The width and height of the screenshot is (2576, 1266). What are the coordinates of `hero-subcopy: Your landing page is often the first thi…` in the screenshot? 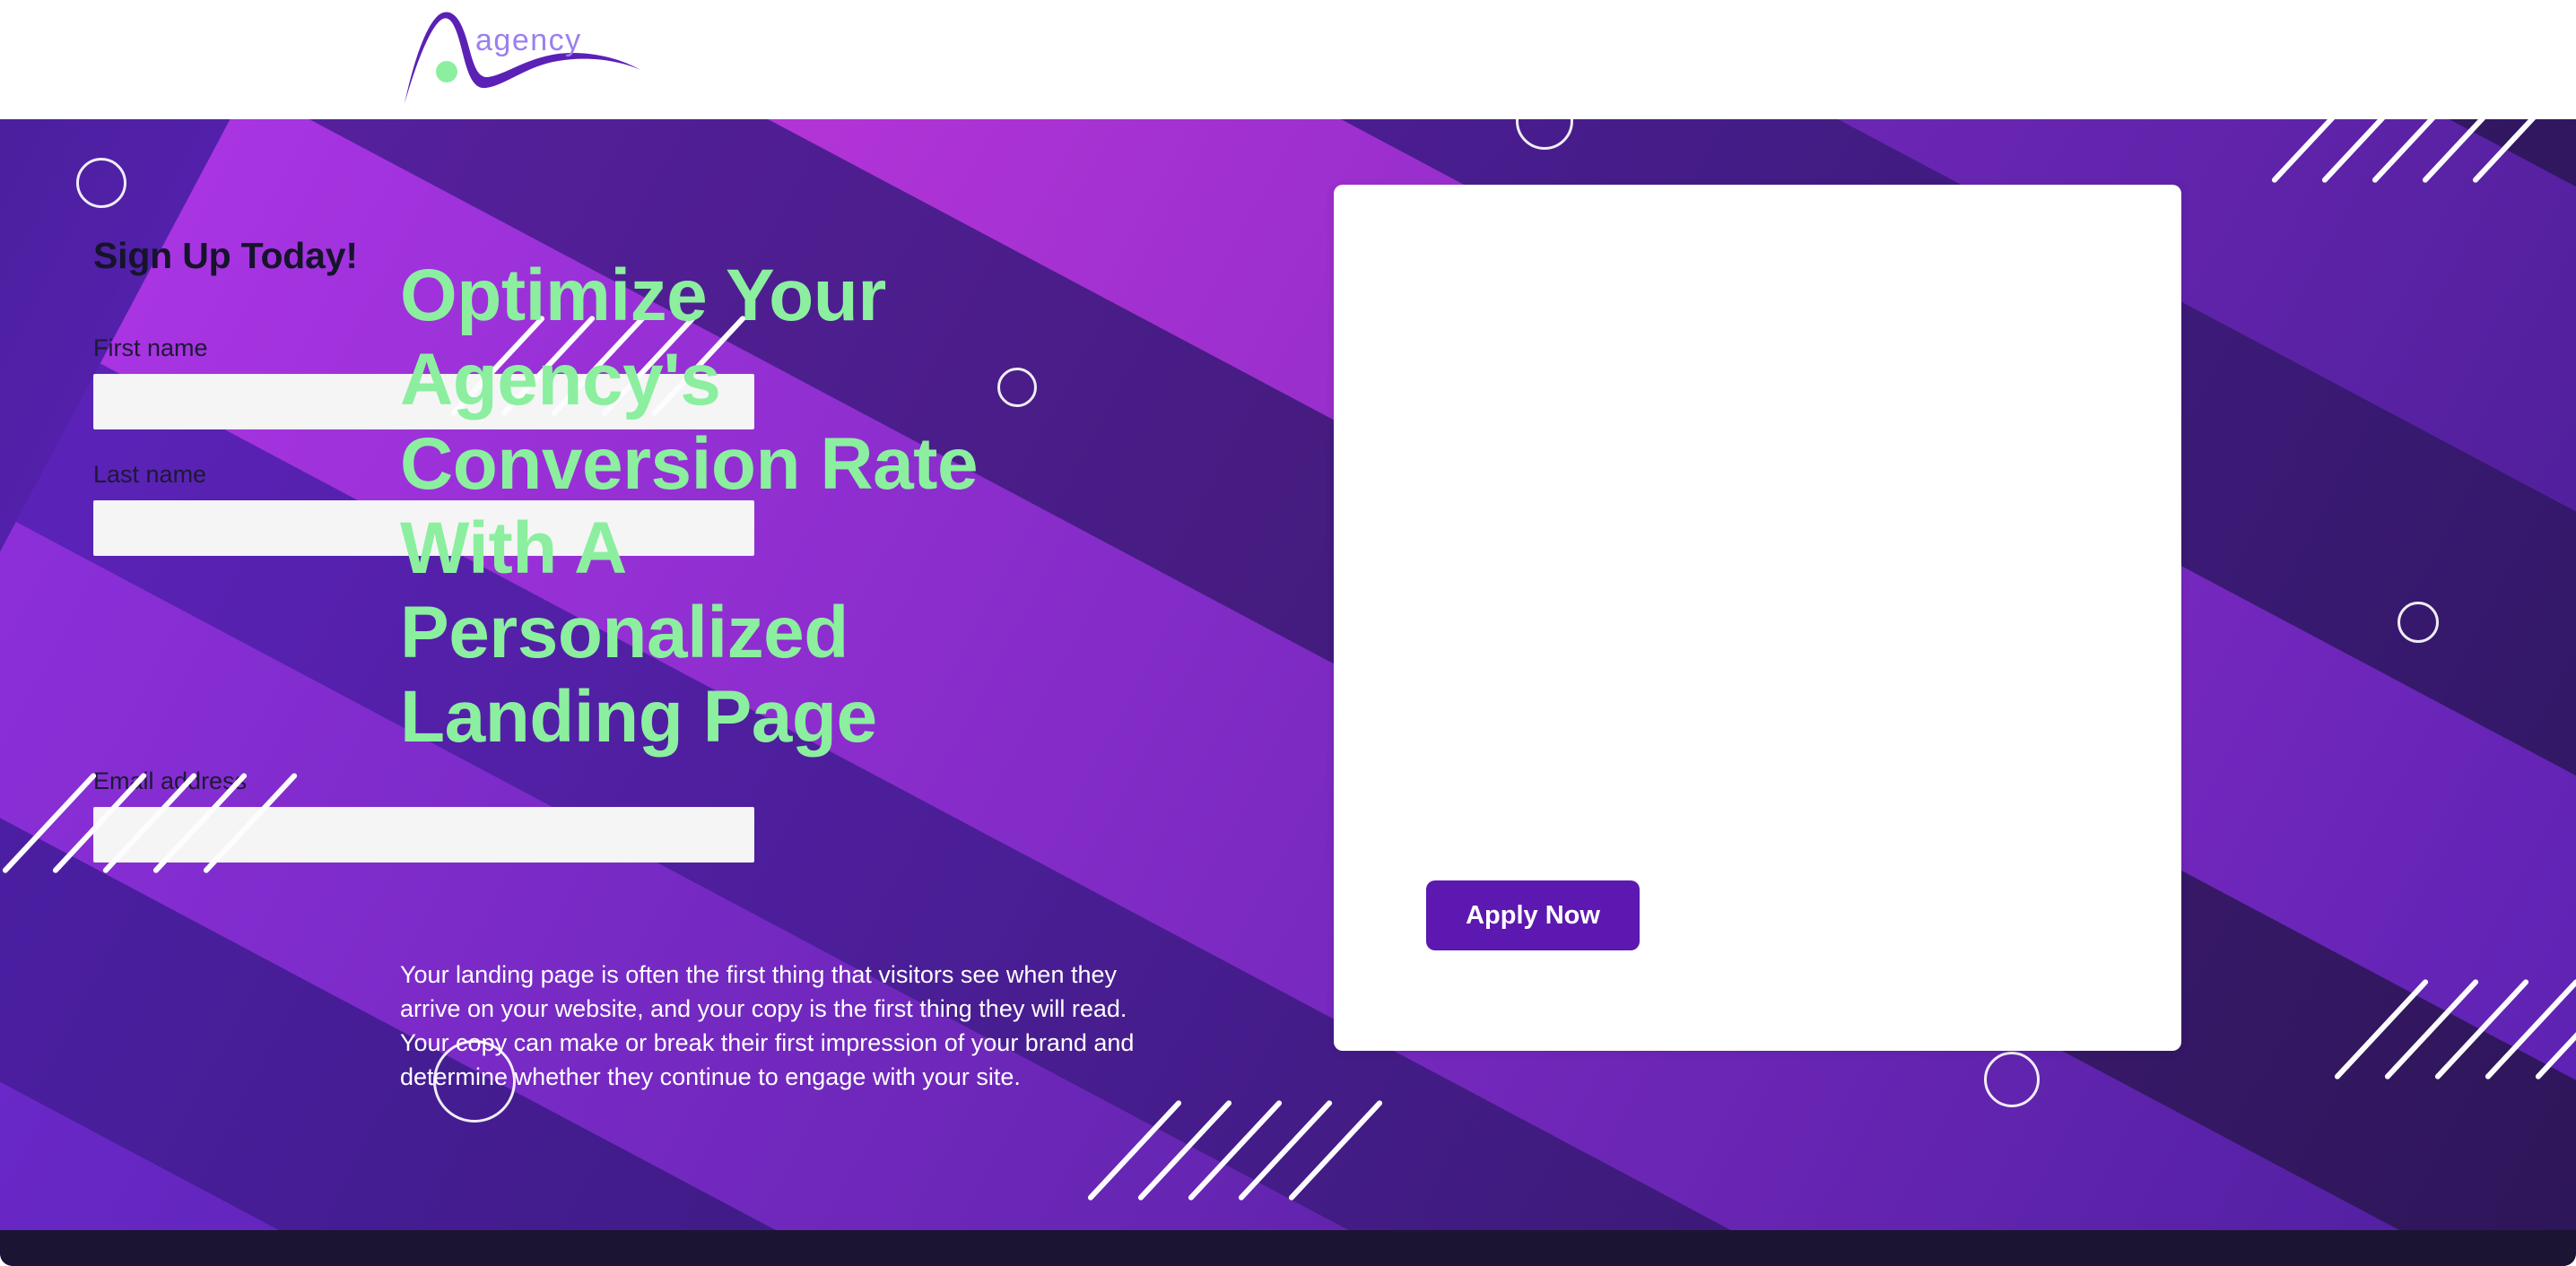 It's located at (767, 1025).